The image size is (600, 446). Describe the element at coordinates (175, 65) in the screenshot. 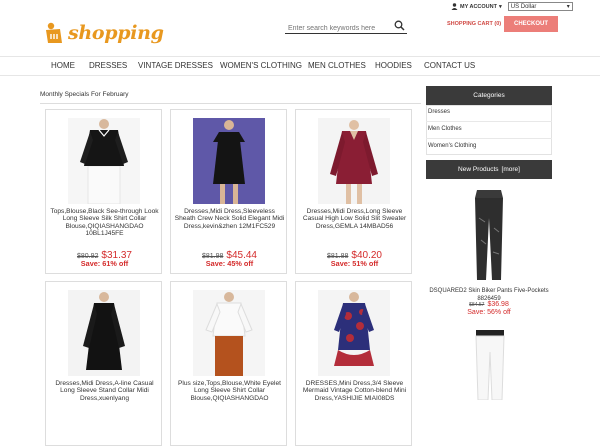

I see `nav-vintage-dresses: VINTAGE DRESSES` at that location.